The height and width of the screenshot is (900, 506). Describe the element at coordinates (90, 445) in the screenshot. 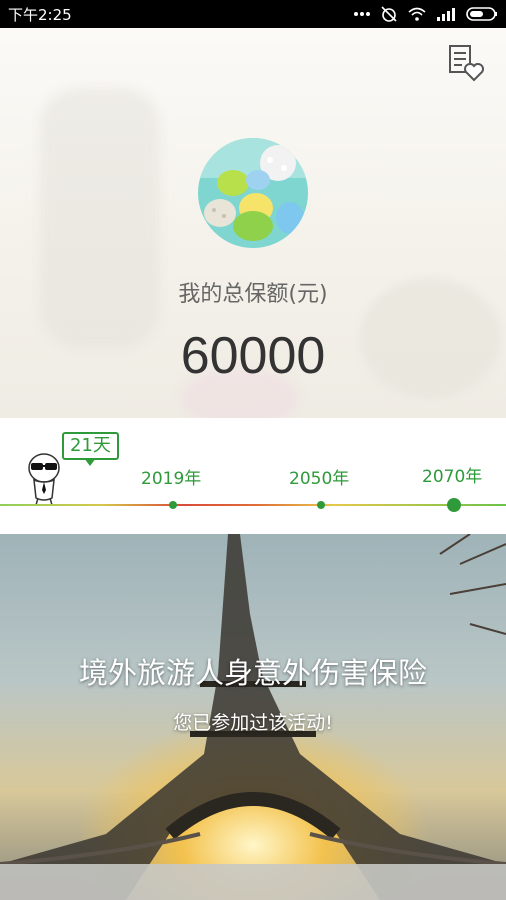

I see `days-badge-text: 21天` at that location.